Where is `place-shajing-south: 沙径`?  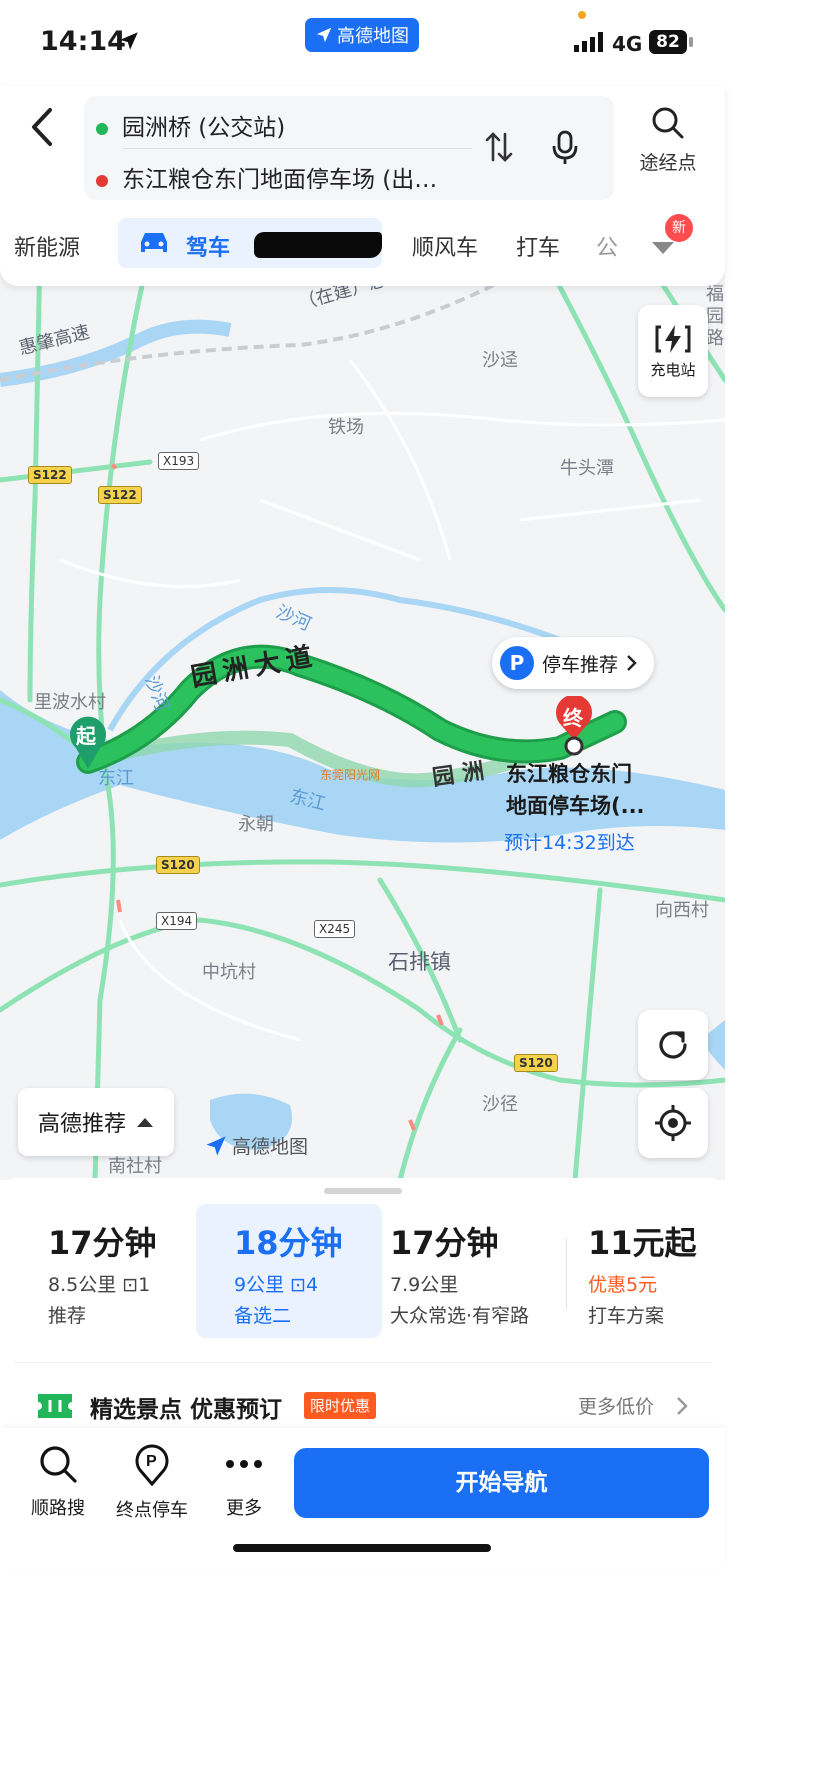
place-shajing-south: 沙径 is located at coordinates (500, 1104).